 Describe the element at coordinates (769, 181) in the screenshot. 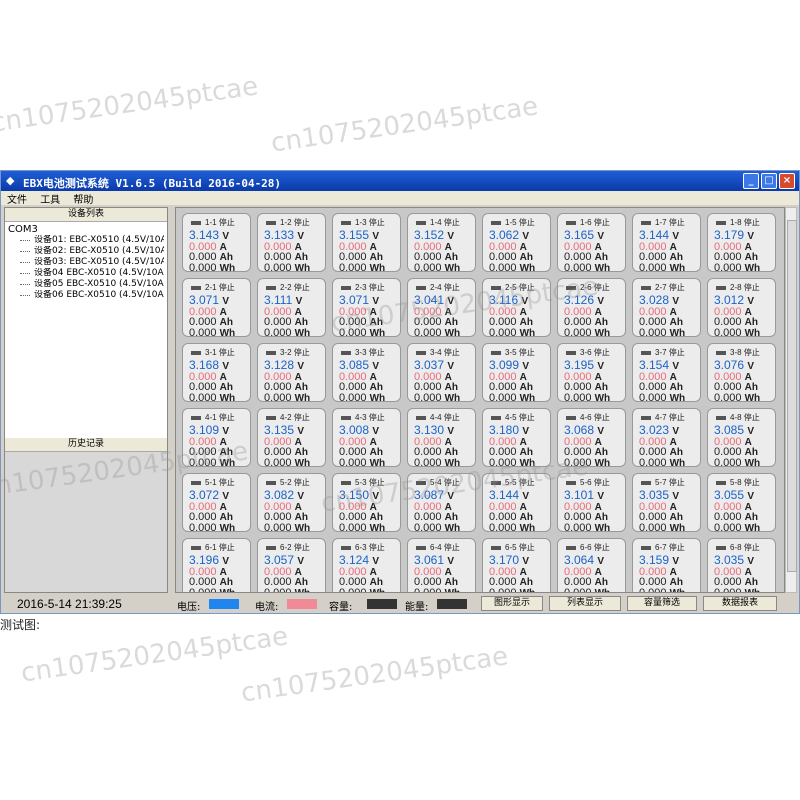

I see `maximize-button: □` at that location.